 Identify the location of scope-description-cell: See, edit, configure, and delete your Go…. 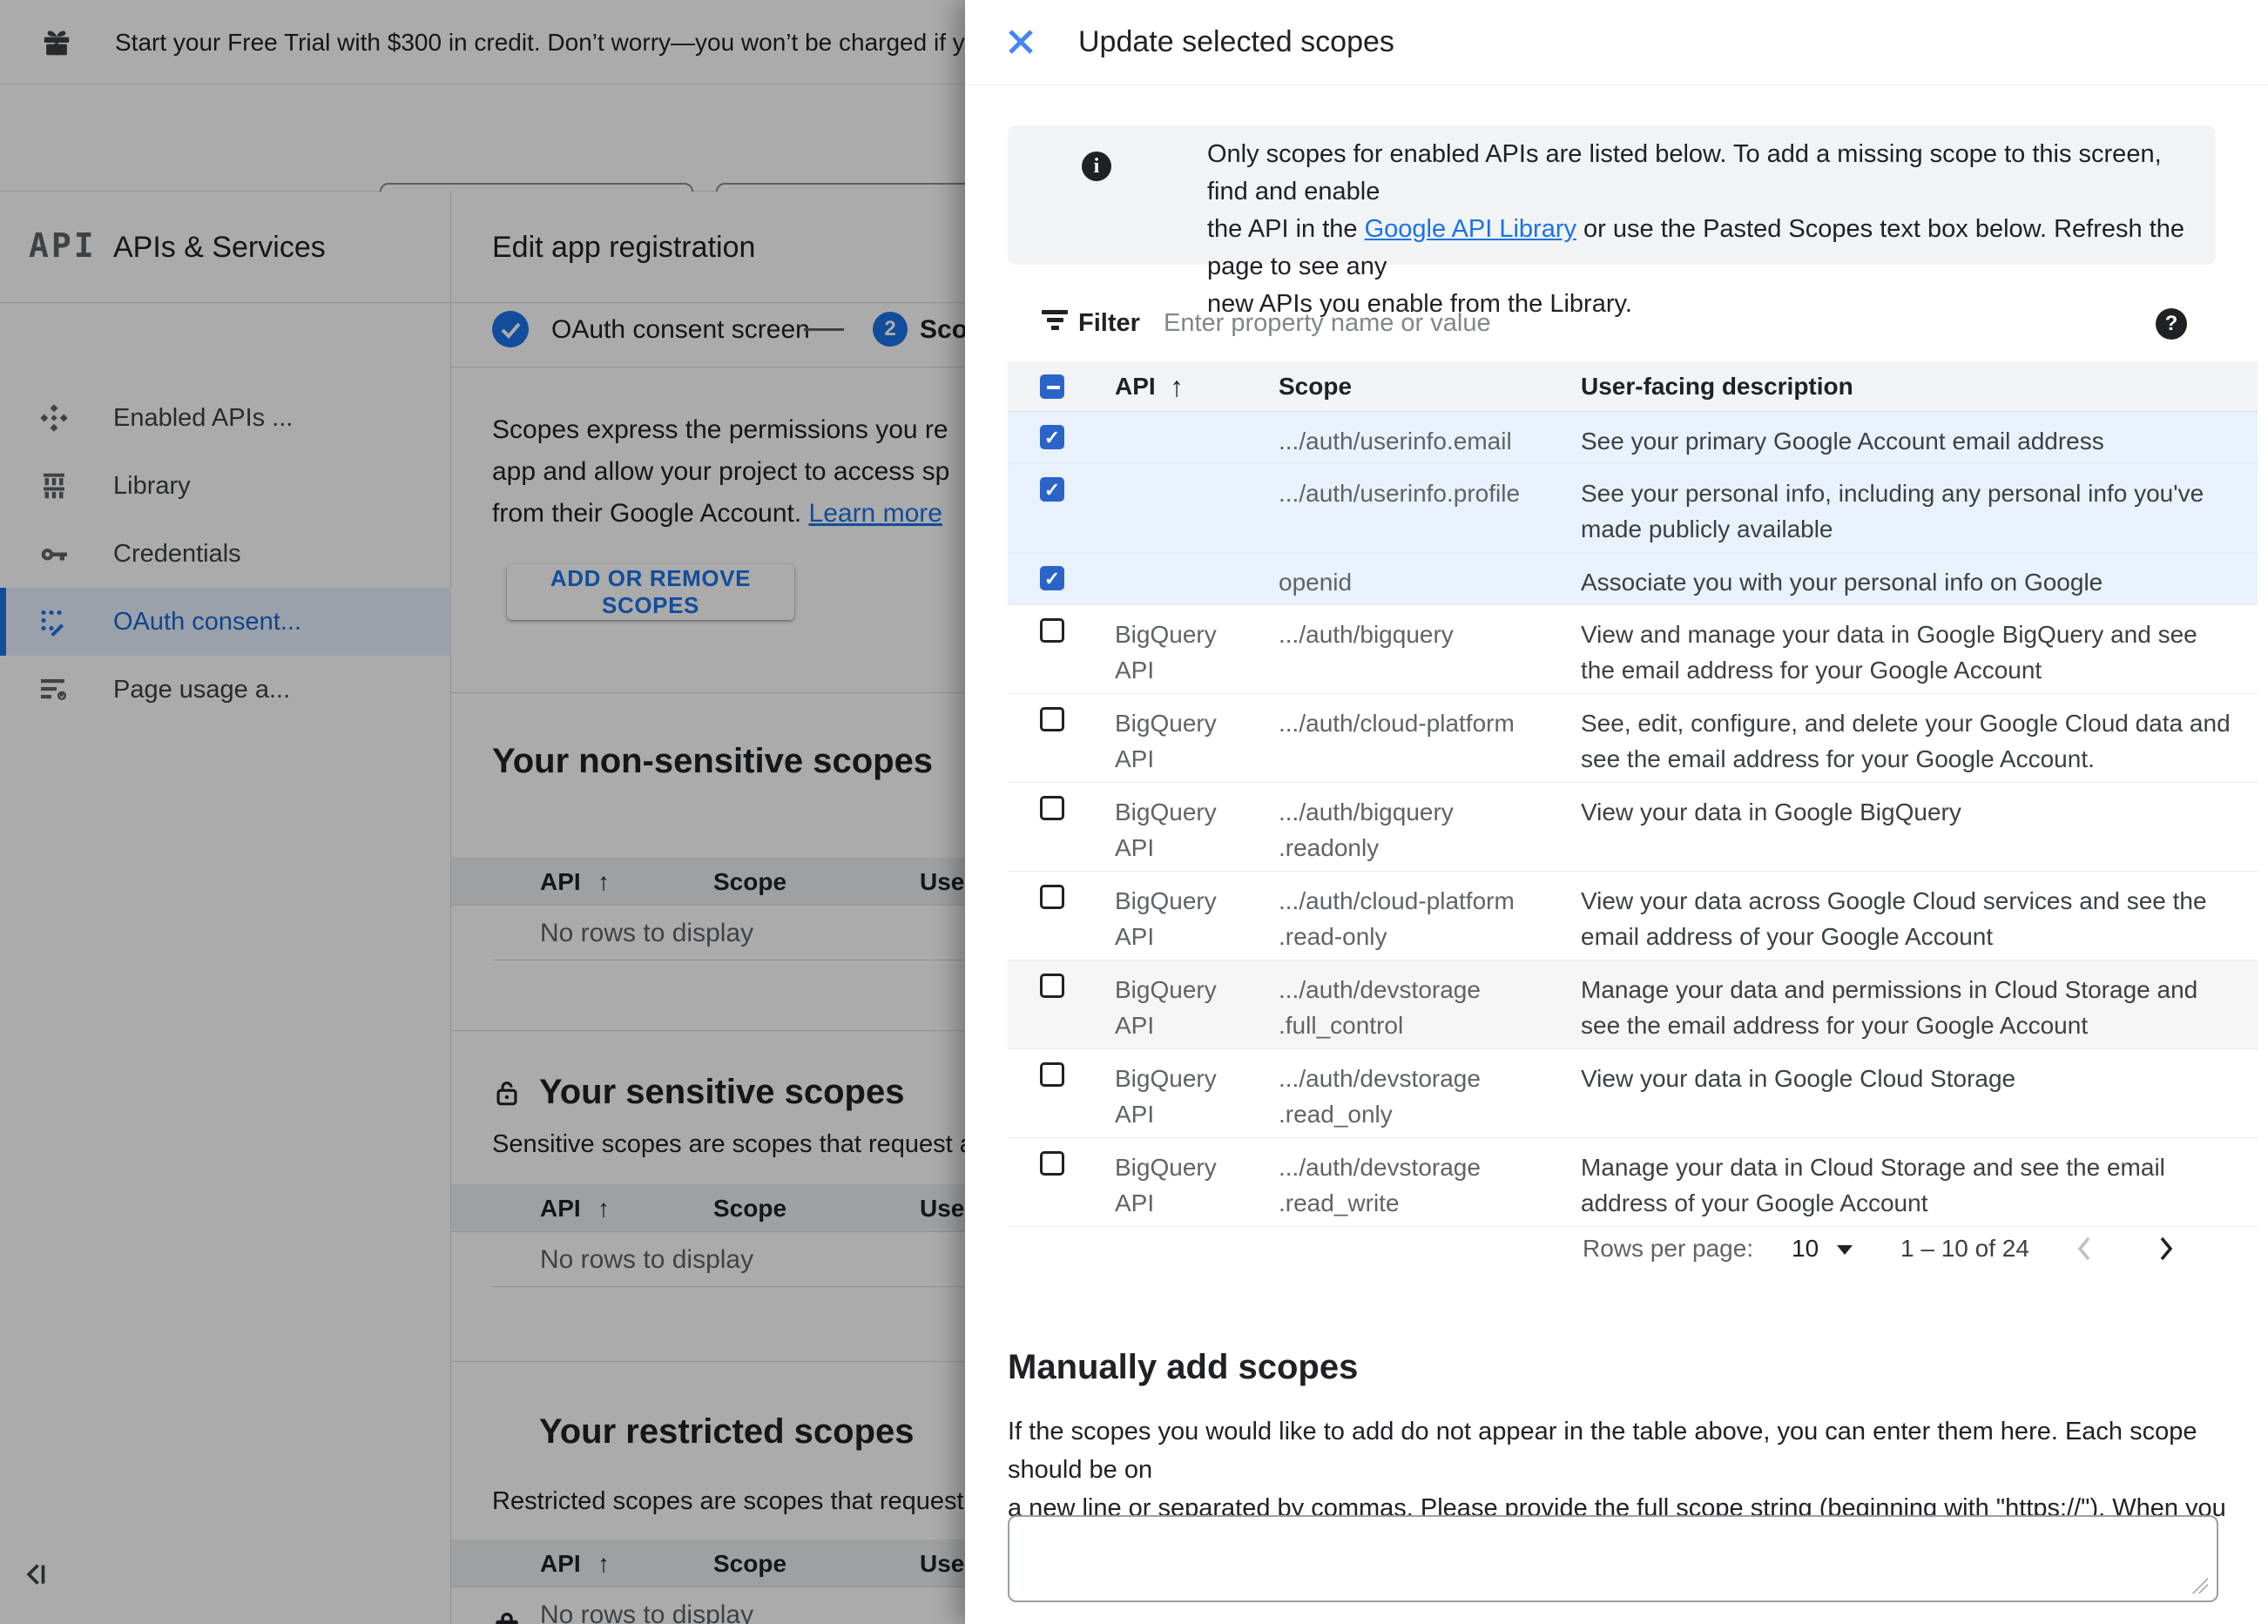
(1906, 741).